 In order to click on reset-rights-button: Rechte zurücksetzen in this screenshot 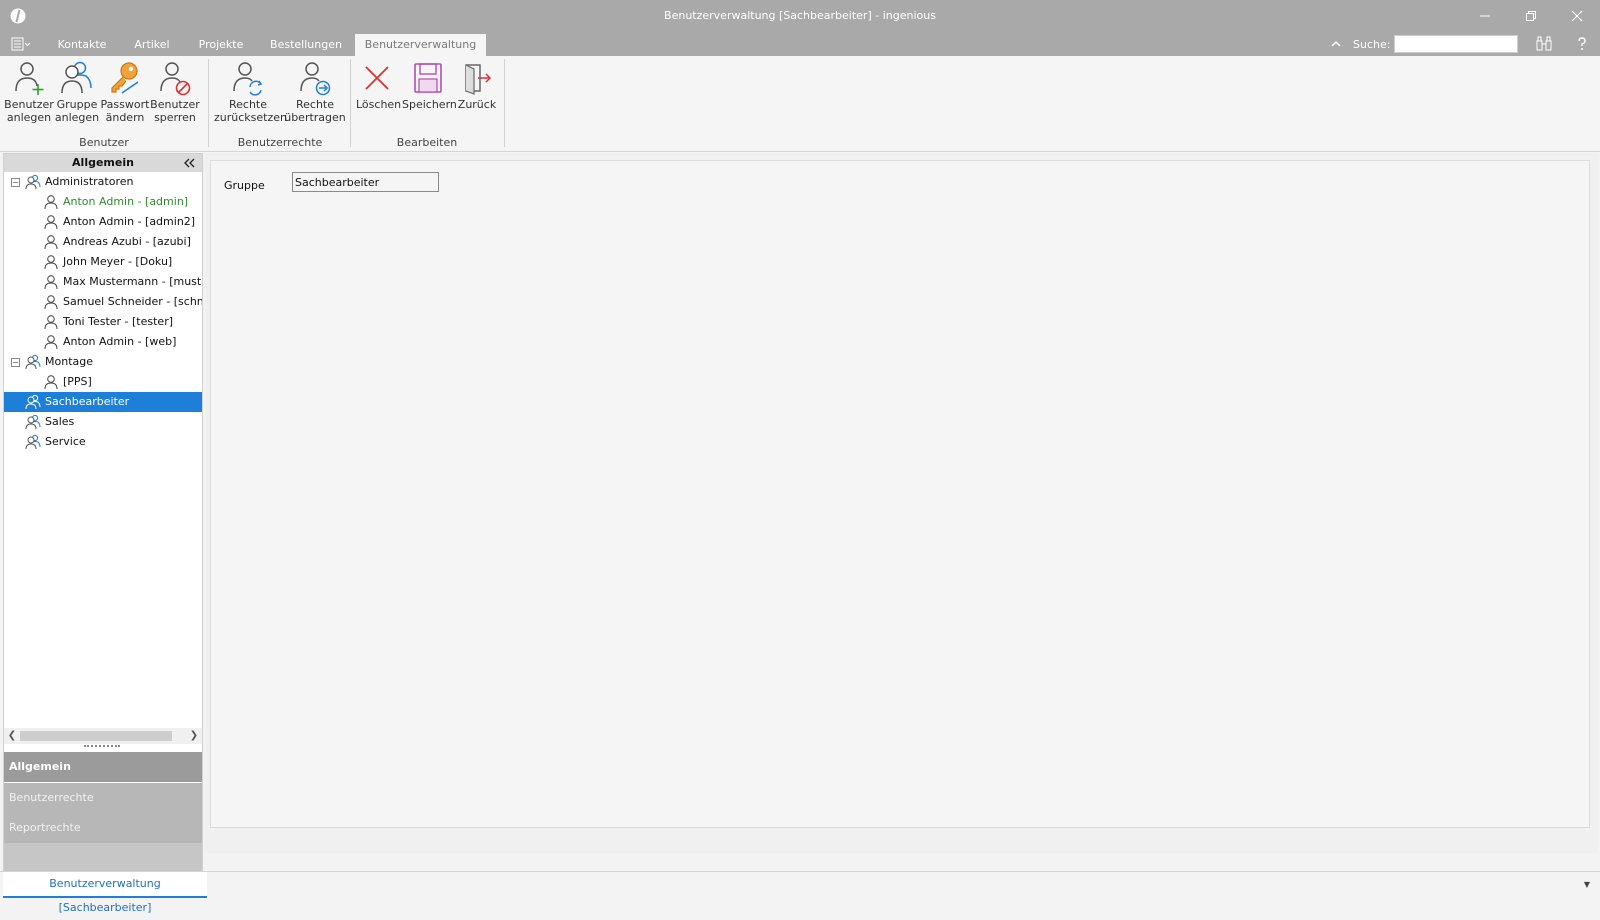, I will do `click(250, 95)`.